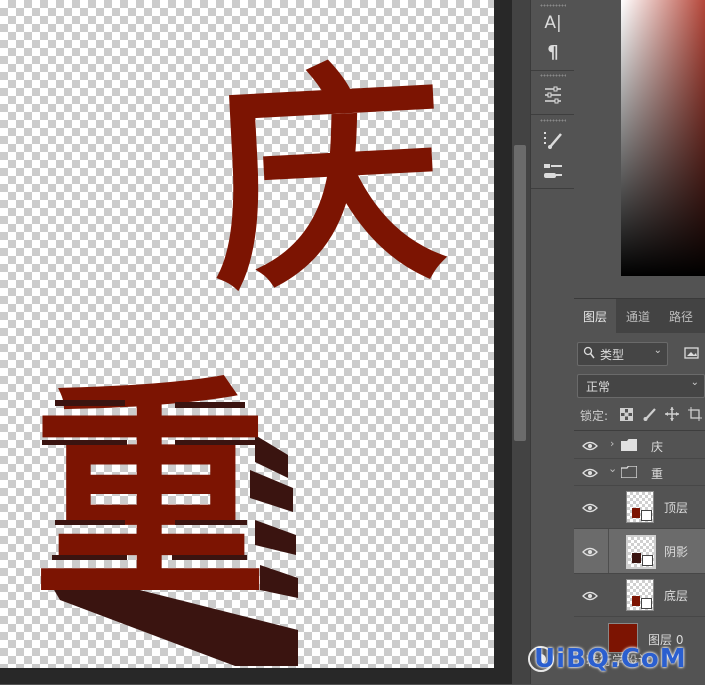 Image resolution: width=705 pixels, height=685 pixels. I want to click on layer-filter-select: 类型 ⌄, so click(622, 354).